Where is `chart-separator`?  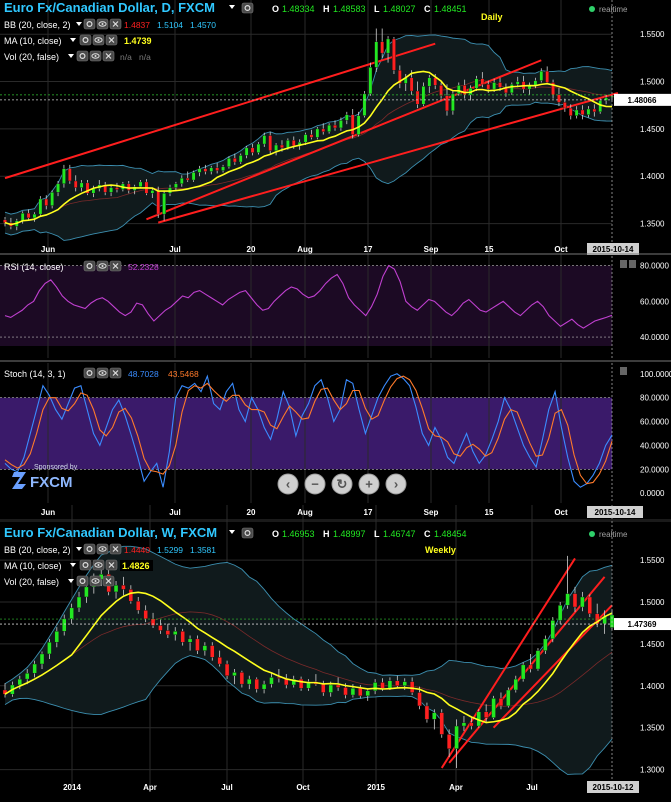 chart-separator is located at coordinates (335, 520).